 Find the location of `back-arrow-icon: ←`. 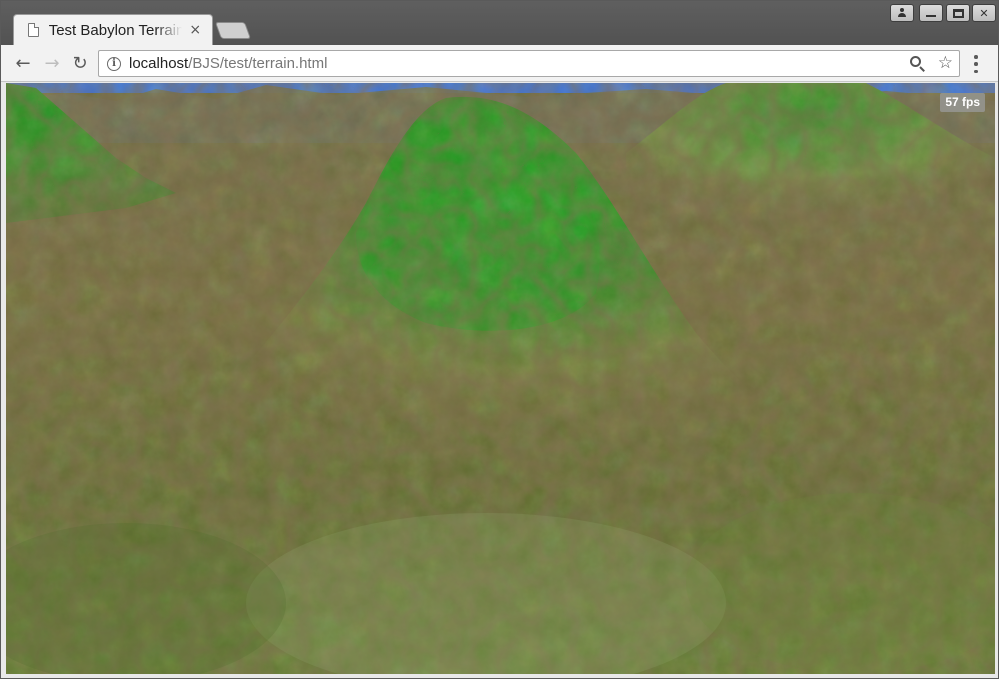

back-arrow-icon: ← is located at coordinates (23, 63).